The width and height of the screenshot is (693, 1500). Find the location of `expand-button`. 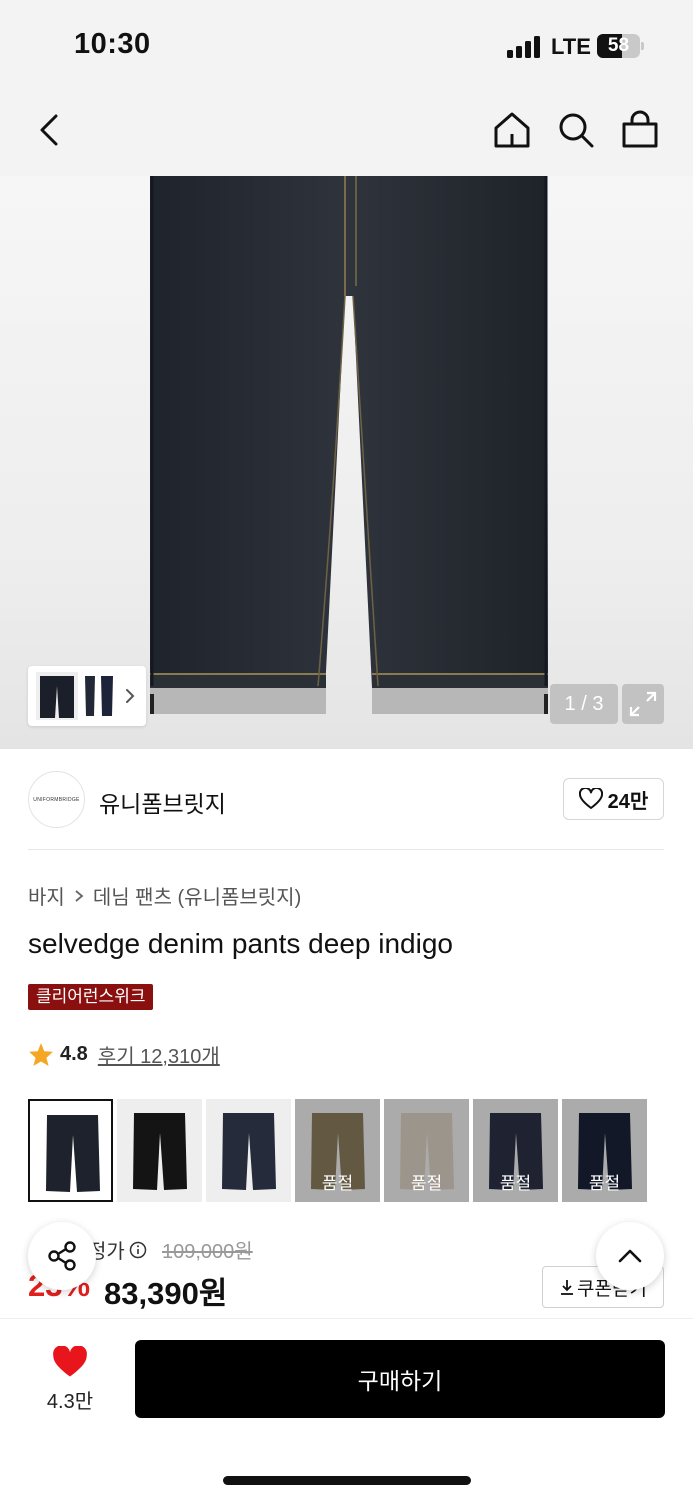

expand-button is located at coordinates (643, 704).